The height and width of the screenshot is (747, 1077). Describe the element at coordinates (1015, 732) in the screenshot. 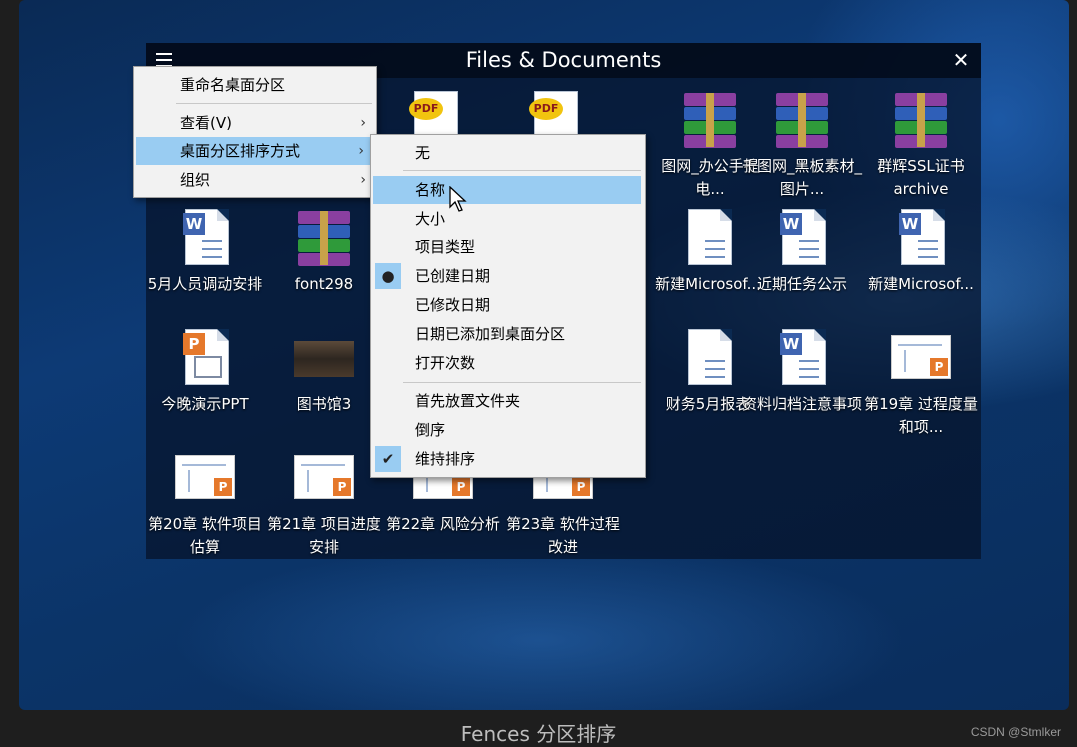

I see `watermark-credit: CSDN @Stmlker` at that location.